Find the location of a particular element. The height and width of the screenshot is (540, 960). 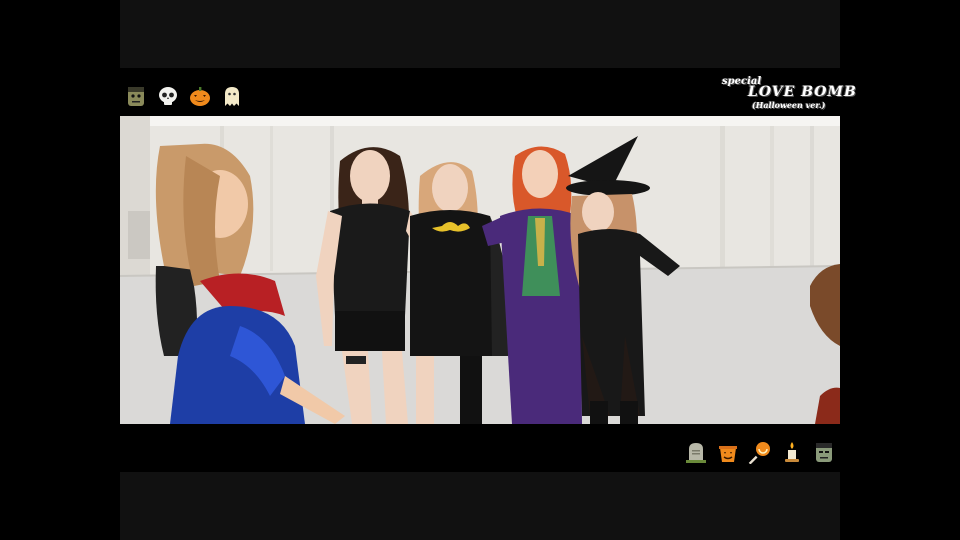

right-pillarbox is located at coordinates (900, 270).